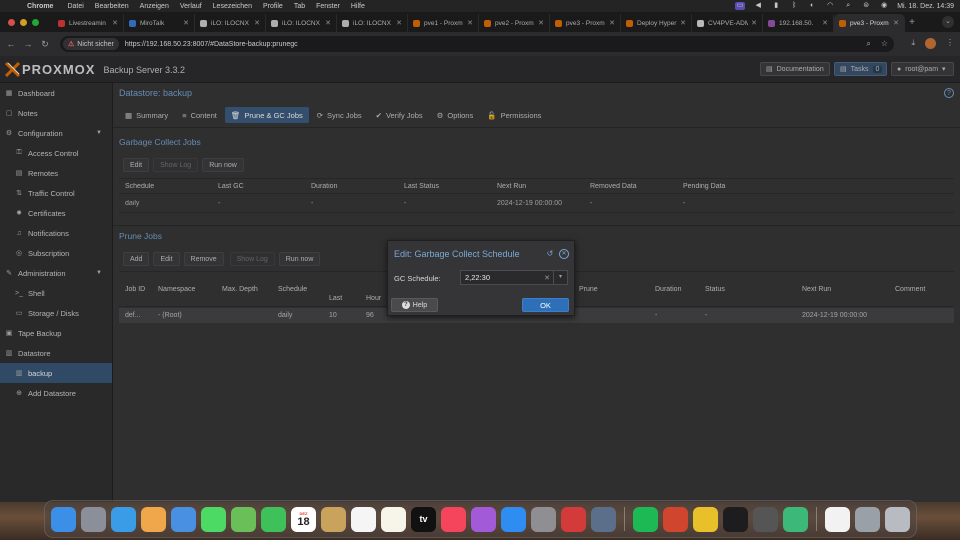 This screenshot has height=540, width=960. I want to click on calculator-icon, so click(765, 519).